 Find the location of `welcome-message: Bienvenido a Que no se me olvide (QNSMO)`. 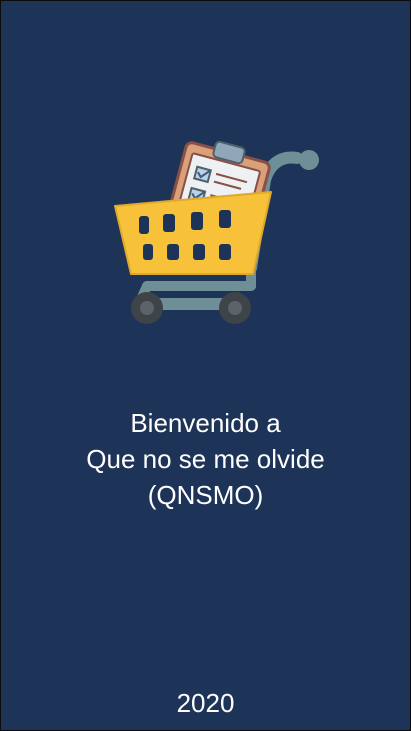

welcome-message: Bienvenido a Que no se me olvide (QNSMO) is located at coordinates (205, 459).